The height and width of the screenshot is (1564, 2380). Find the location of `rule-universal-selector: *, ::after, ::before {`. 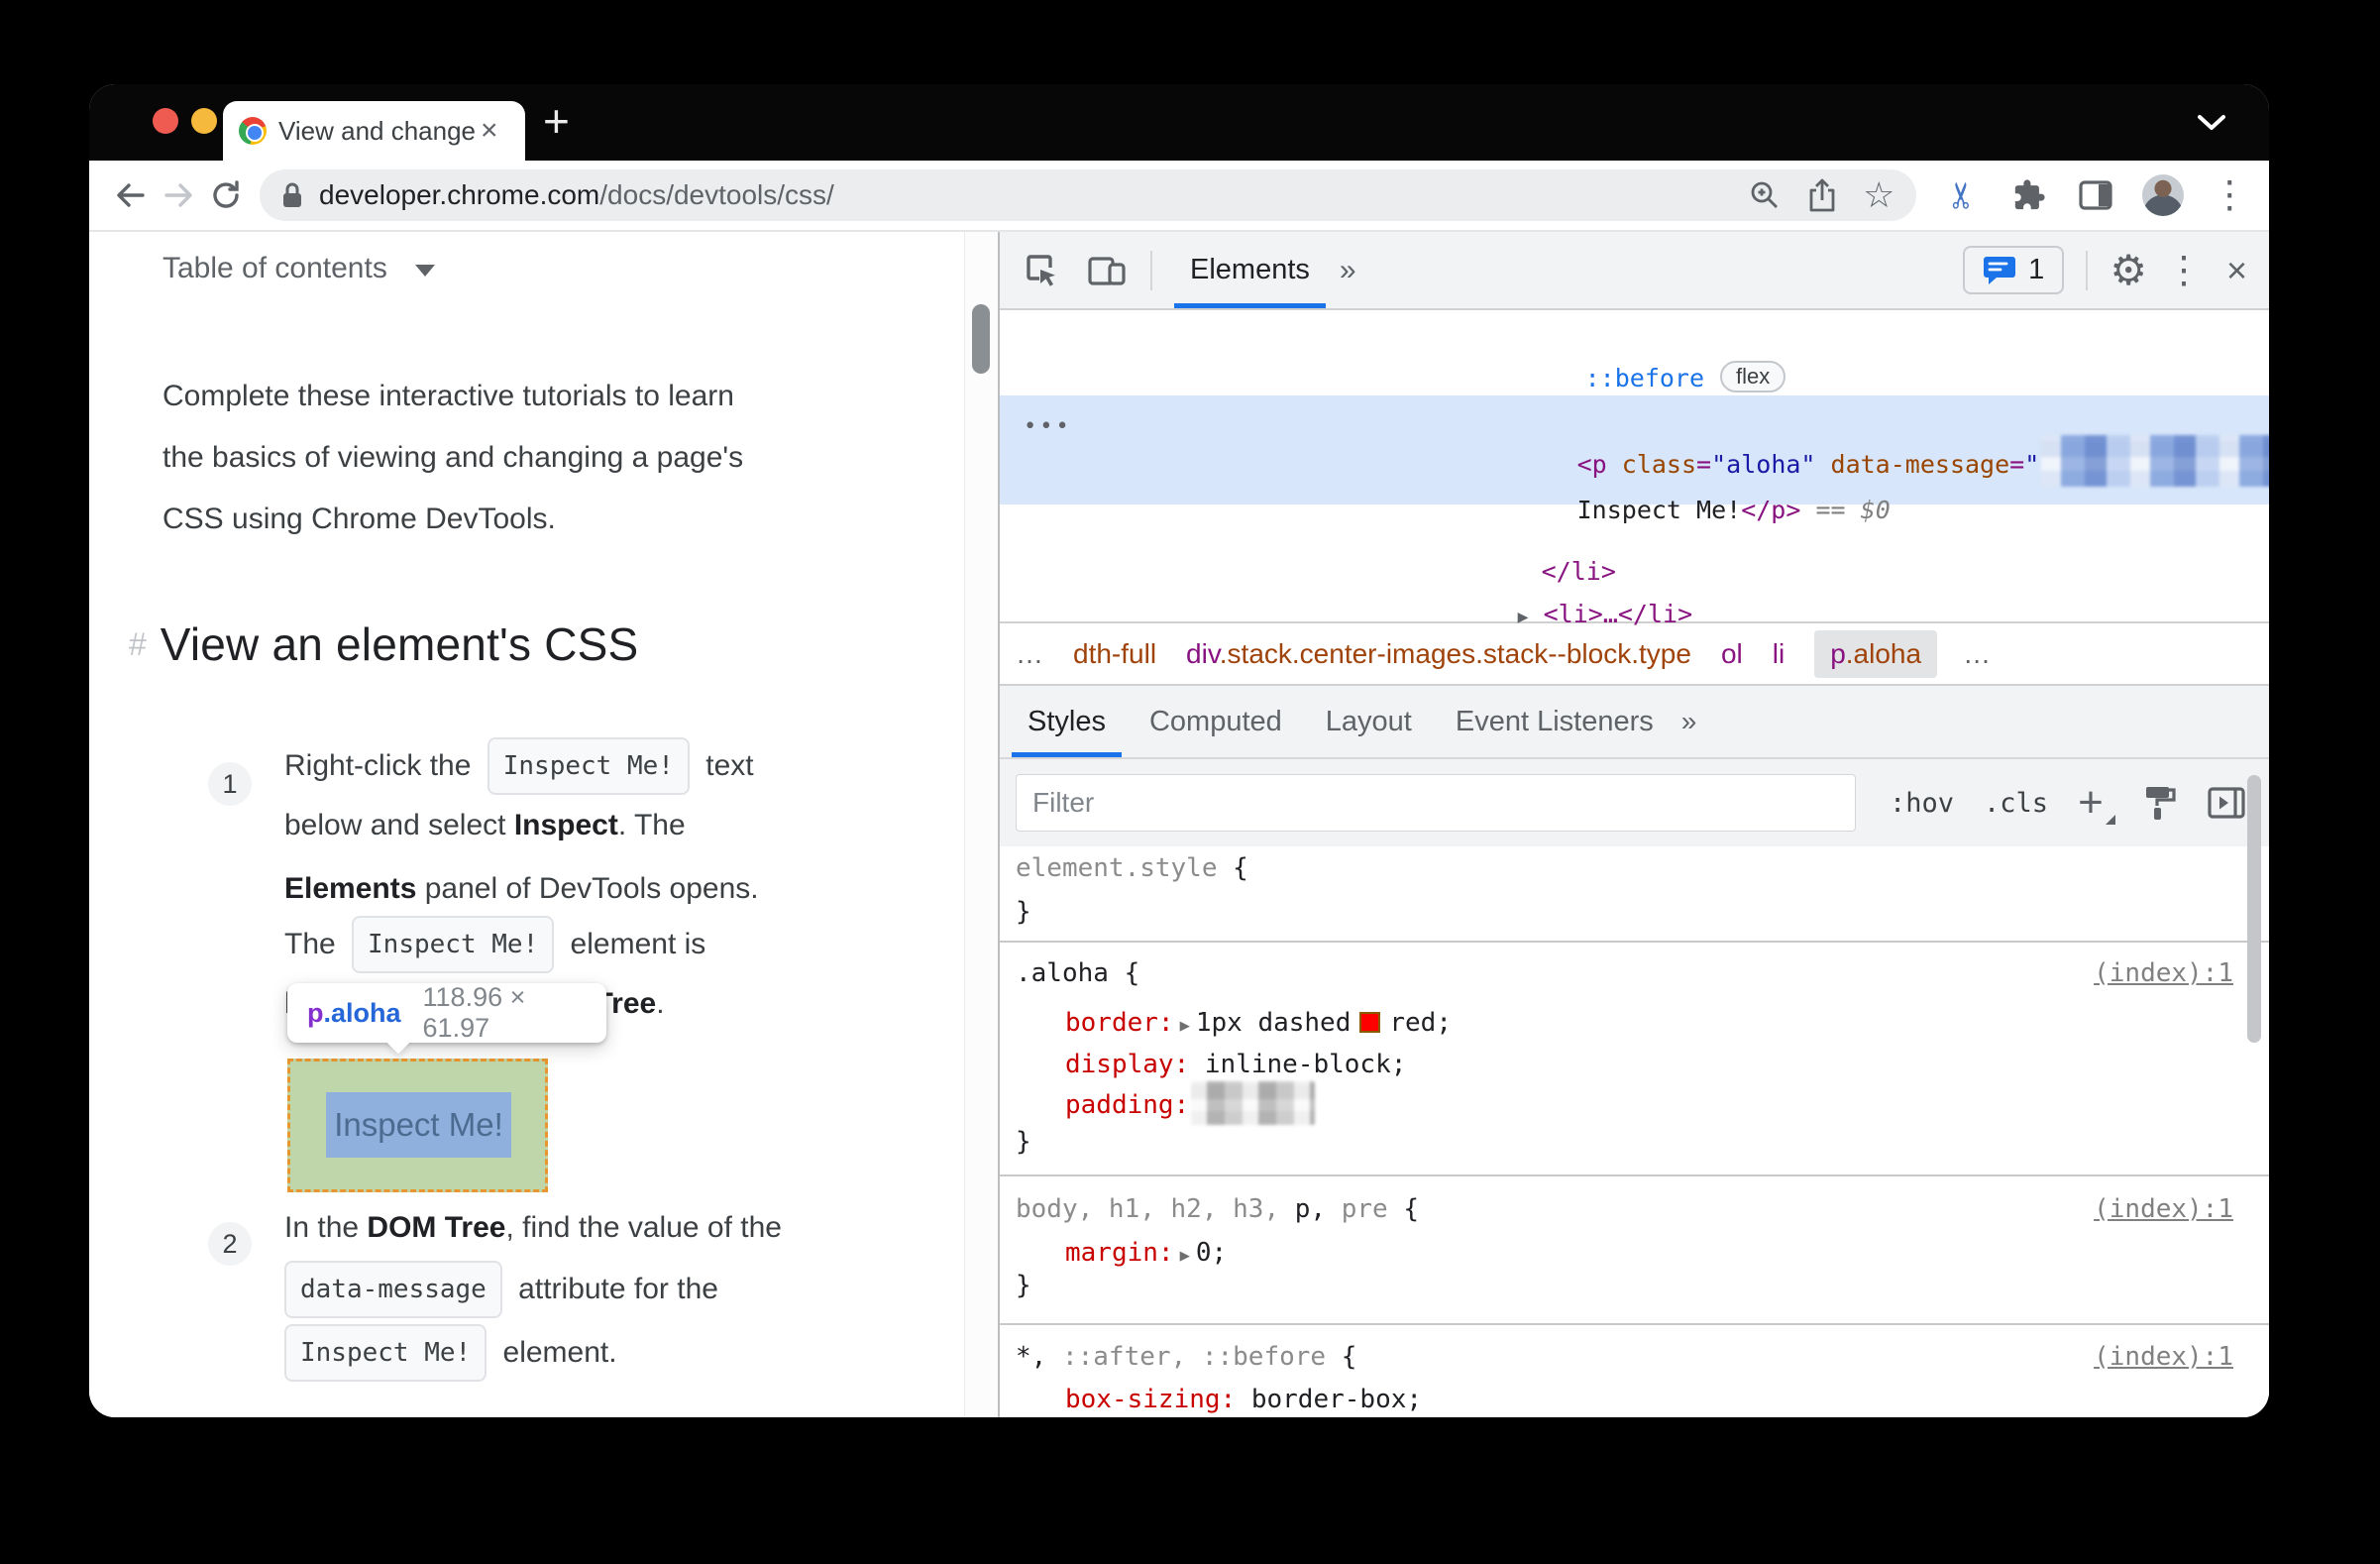

rule-universal-selector: *, ::after, ::before { is located at coordinates (1186, 1357).